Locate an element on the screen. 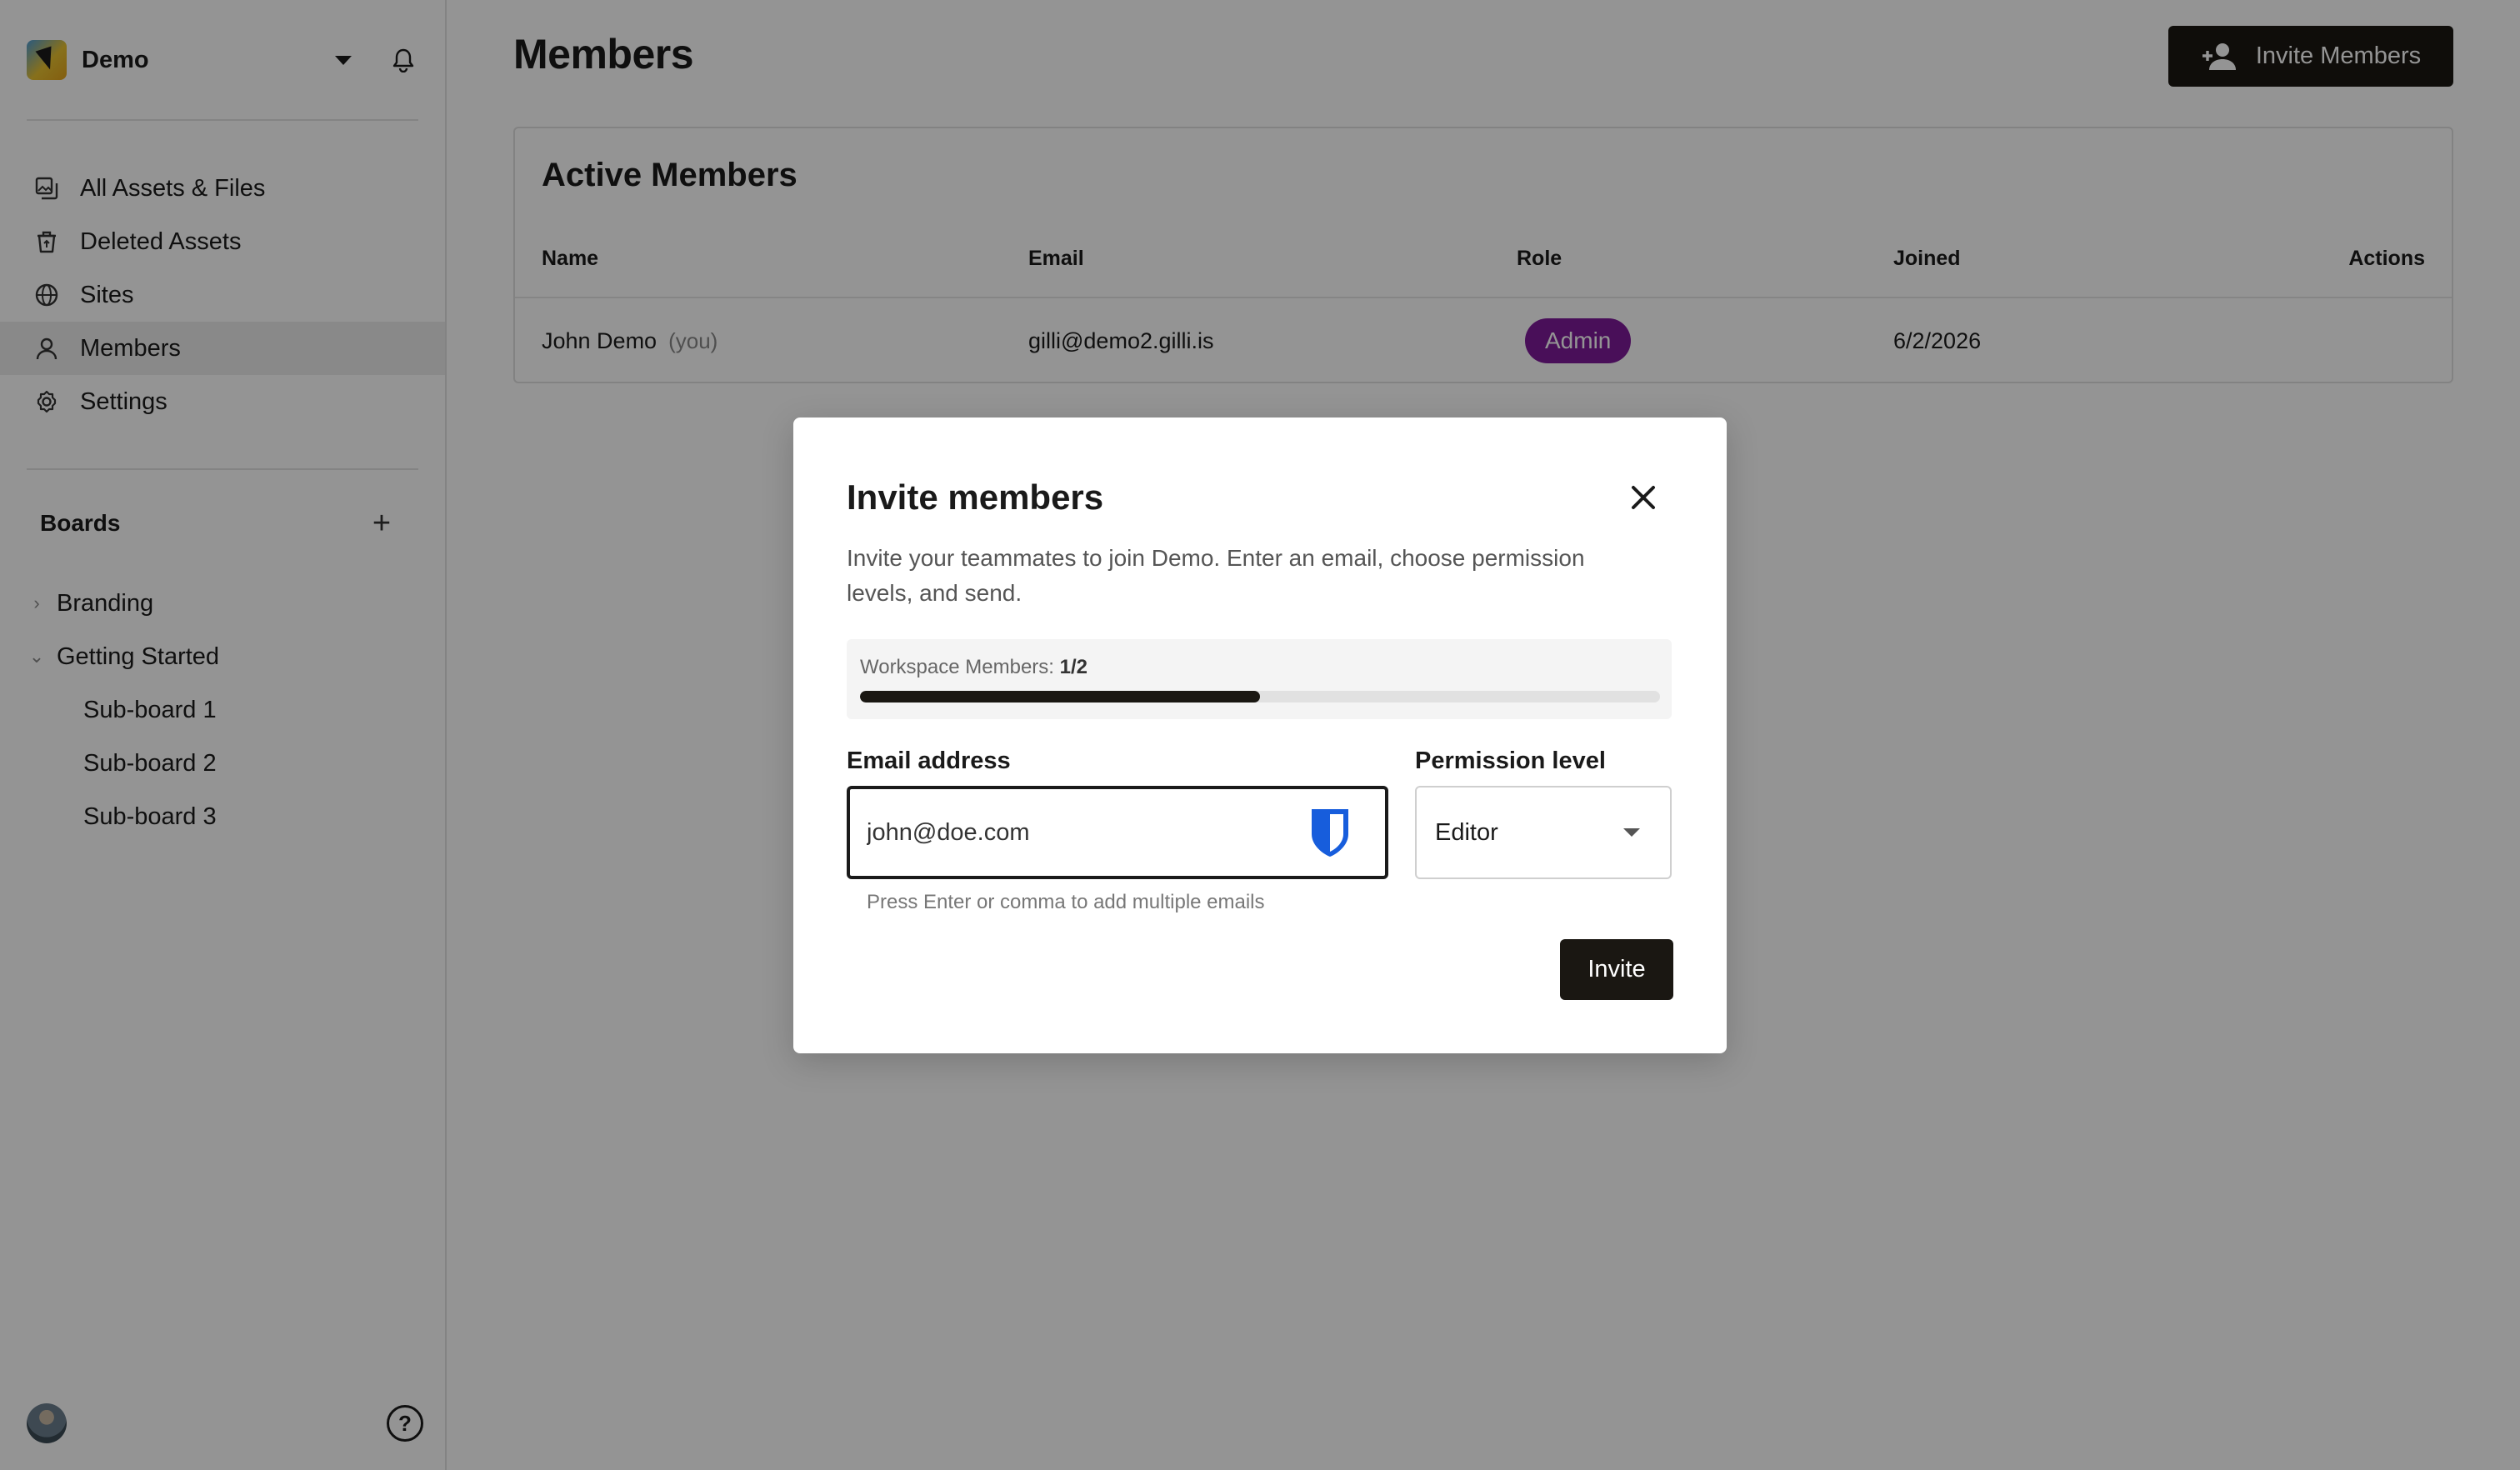 The height and width of the screenshot is (1470, 2520). quota-label: Workspace Members: 1/2 is located at coordinates (974, 667).